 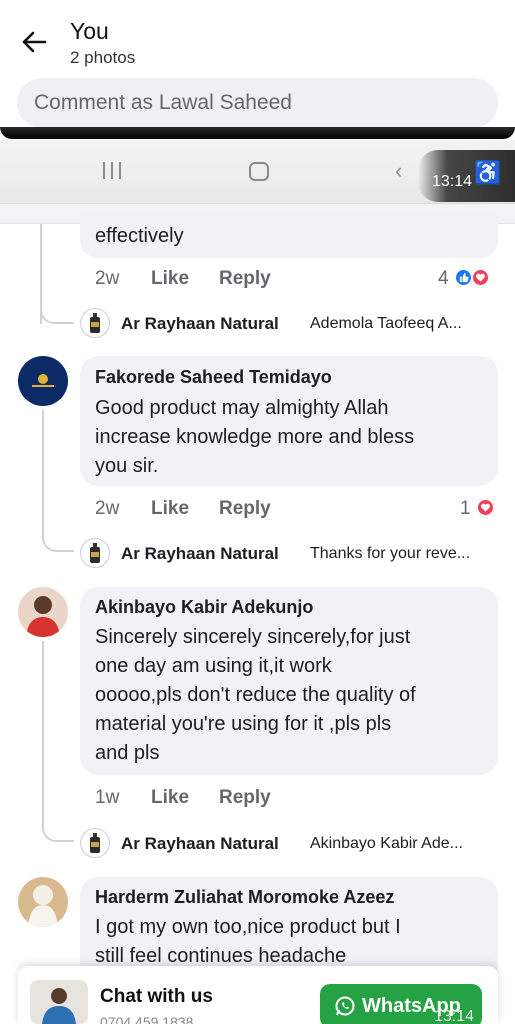 What do you see at coordinates (103, 57) in the screenshot?
I see `page-subtitle: 2 photos` at bounding box center [103, 57].